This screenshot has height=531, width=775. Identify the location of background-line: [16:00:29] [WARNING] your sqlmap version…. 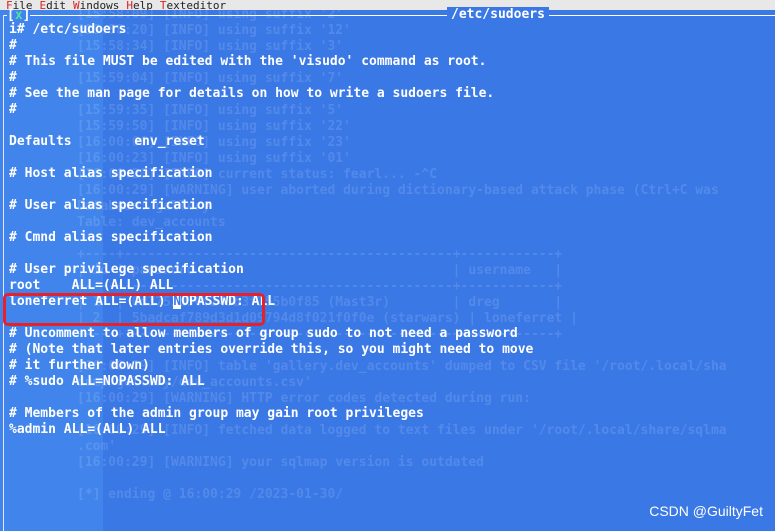
(280, 462).